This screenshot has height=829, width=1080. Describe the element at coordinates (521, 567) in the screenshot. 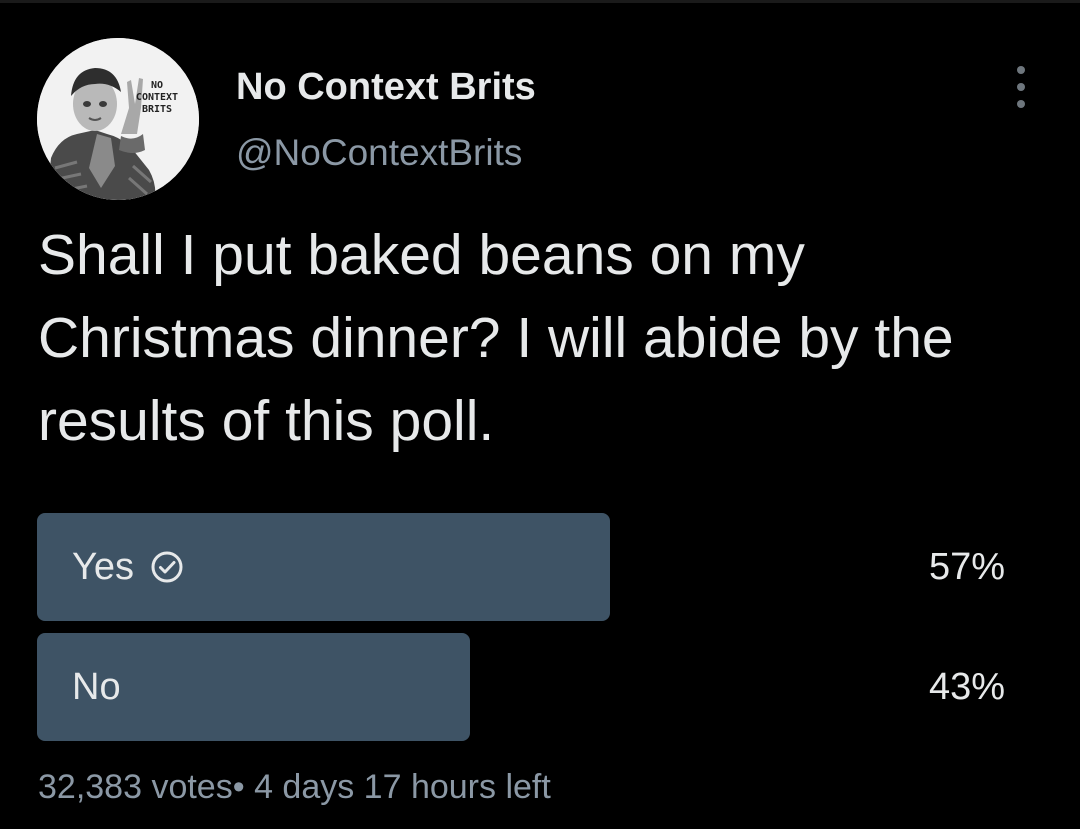

I see `poll-option-yes: Yes 57%` at that location.